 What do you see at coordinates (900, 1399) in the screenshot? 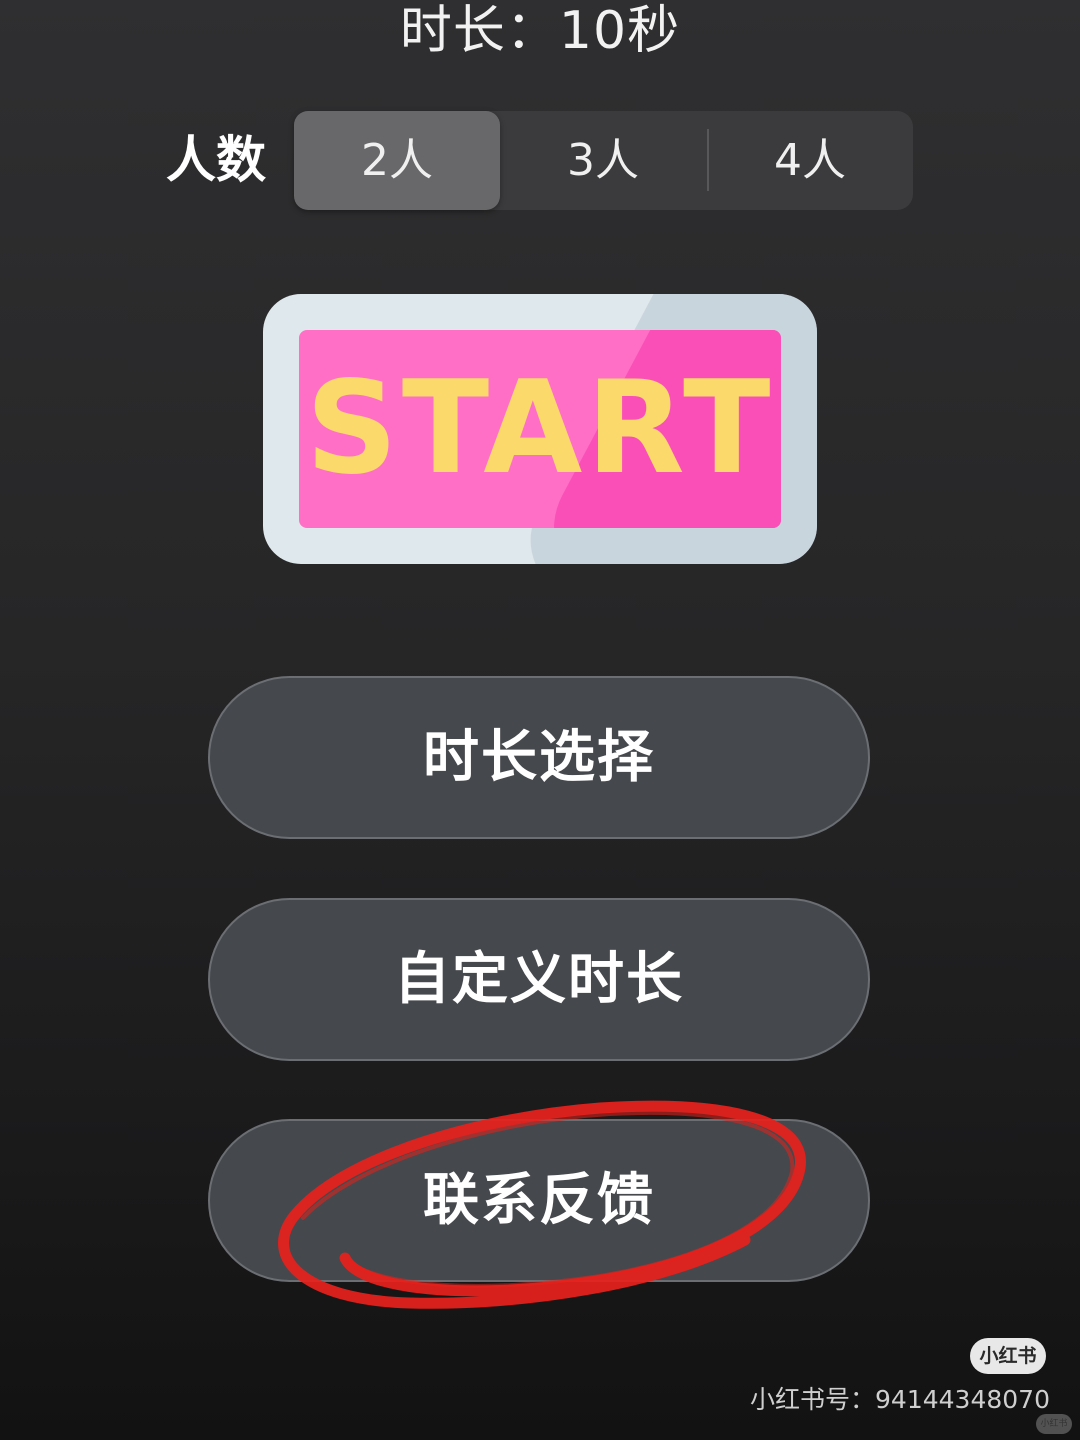
I see `watermark-account-id: 小红书号：94144348070` at bounding box center [900, 1399].